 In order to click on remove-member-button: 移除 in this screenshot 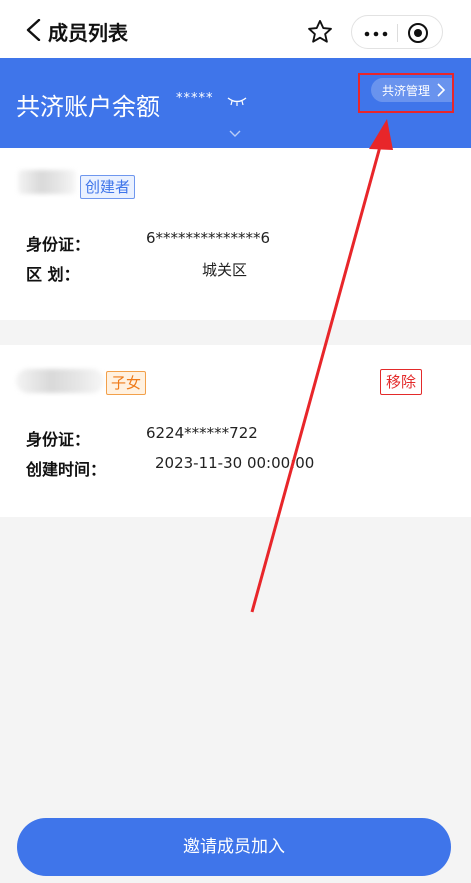, I will do `click(401, 382)`.